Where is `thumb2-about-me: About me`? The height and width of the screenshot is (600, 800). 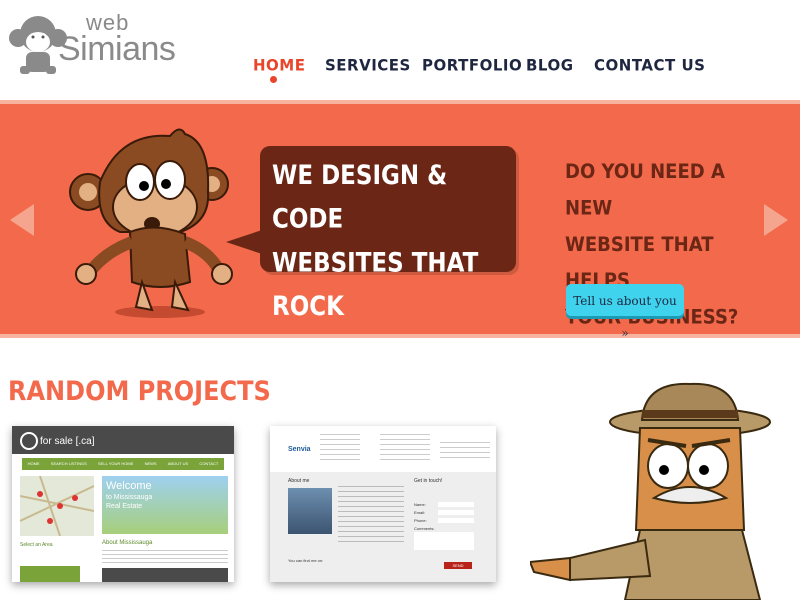 thumb2-about-me: About me is located at coordinates (299, 481).